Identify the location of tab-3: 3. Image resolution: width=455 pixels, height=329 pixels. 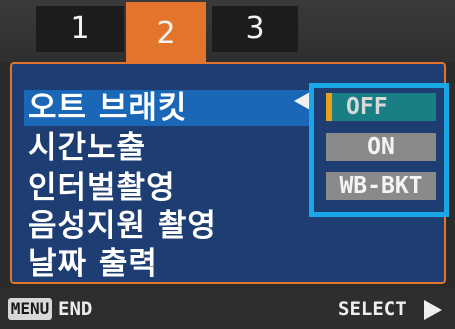
(255, 29).